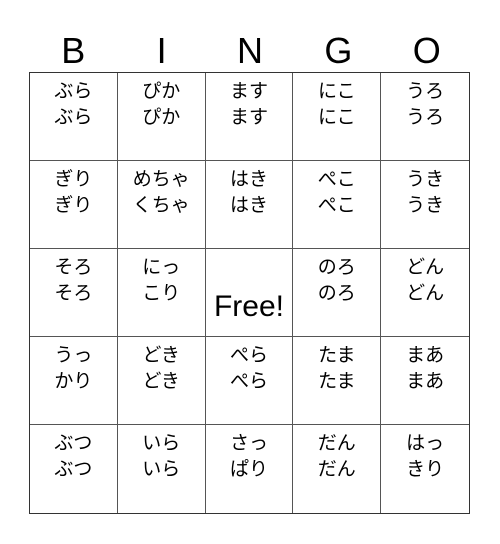 This screenshot has width=500, height=544. I want to click on cell-line-2: のろ, so click(336, 293).